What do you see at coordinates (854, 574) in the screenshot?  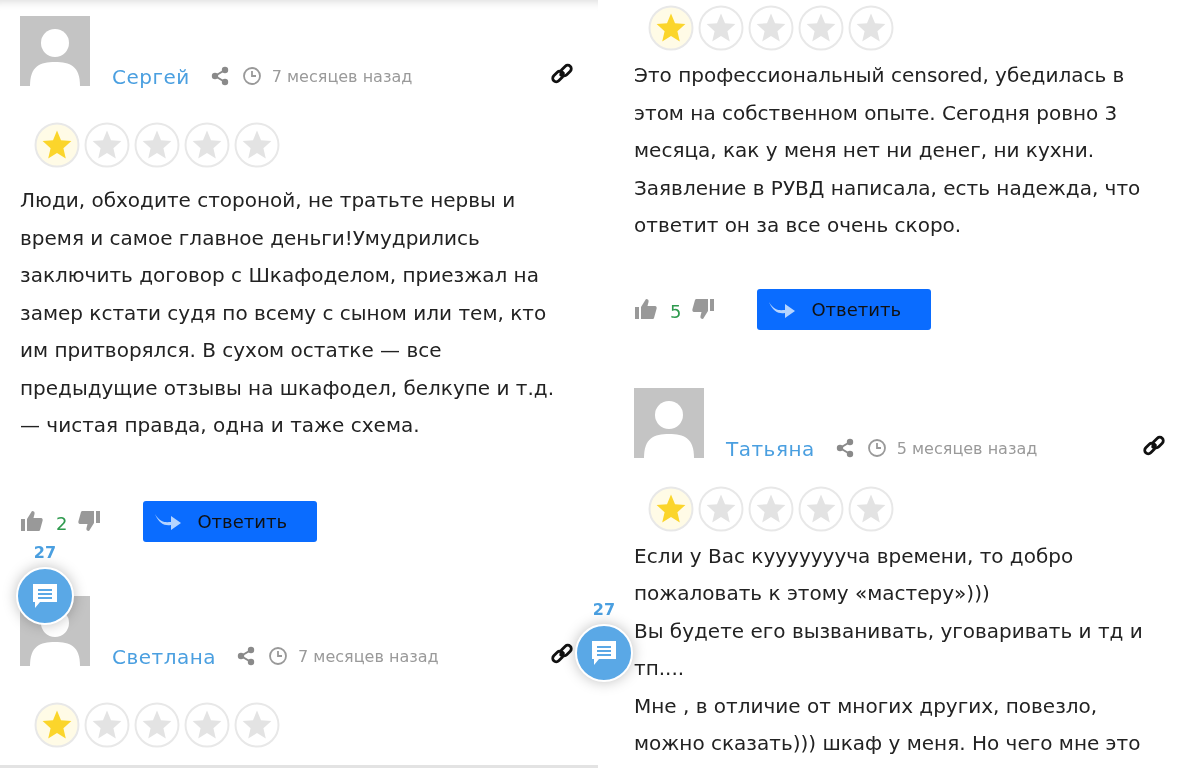 I see `review-text: Если у Вас куууууууча времени, то добро пожаловать к этому «мастеру»)))` at bounding box center [854, 574].